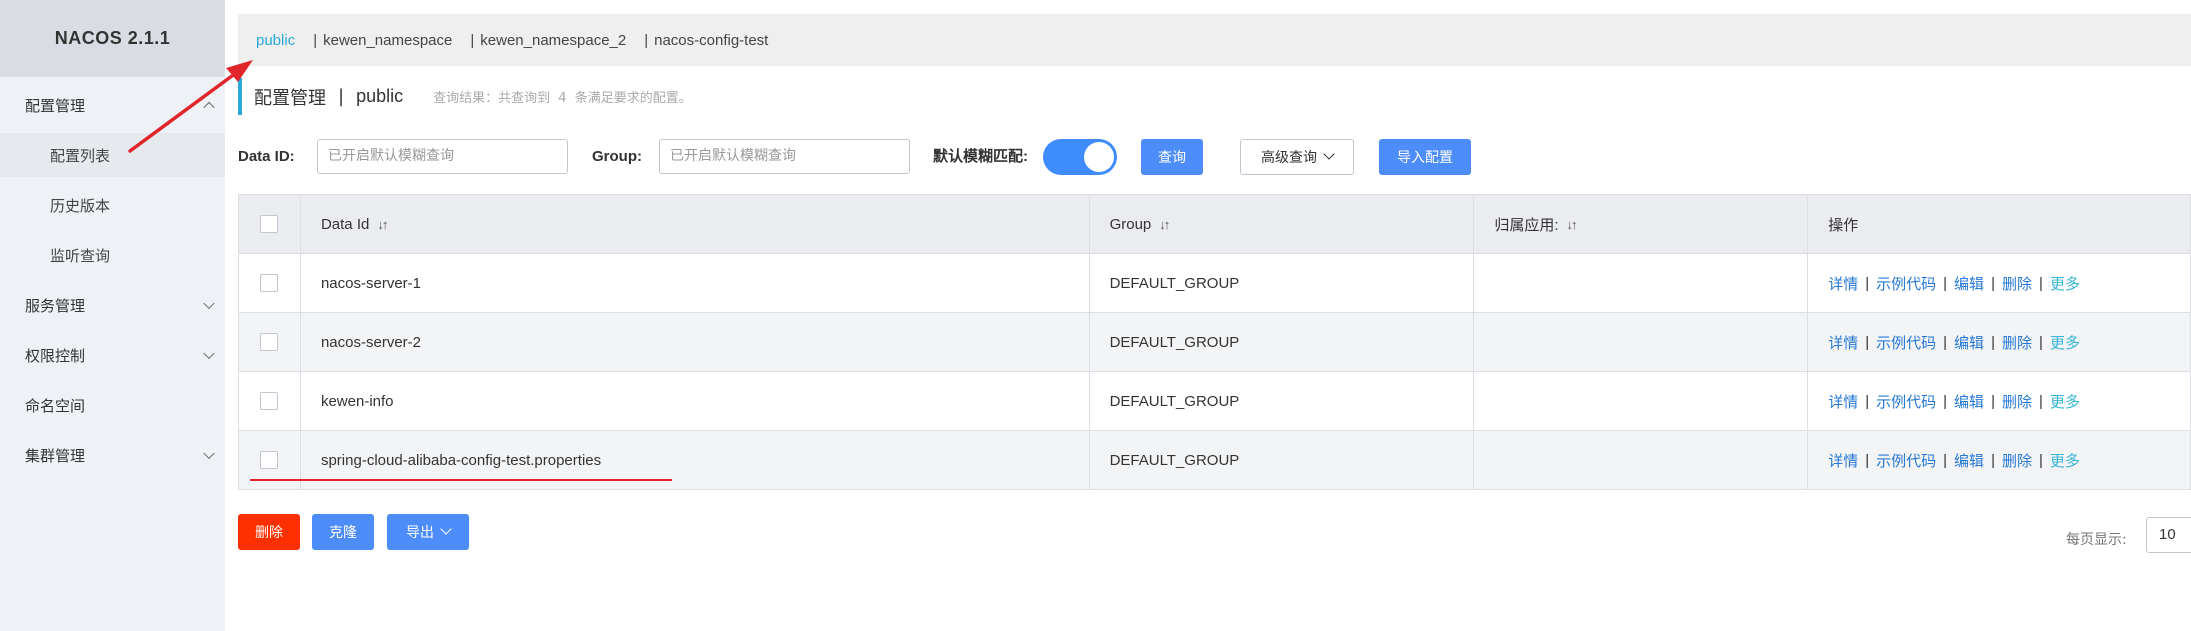  What do you see at coordinates (112, 355) in the screenshot?
I see `sidebar-item-access-control: 权限控制` at bounding box center [112, 355].